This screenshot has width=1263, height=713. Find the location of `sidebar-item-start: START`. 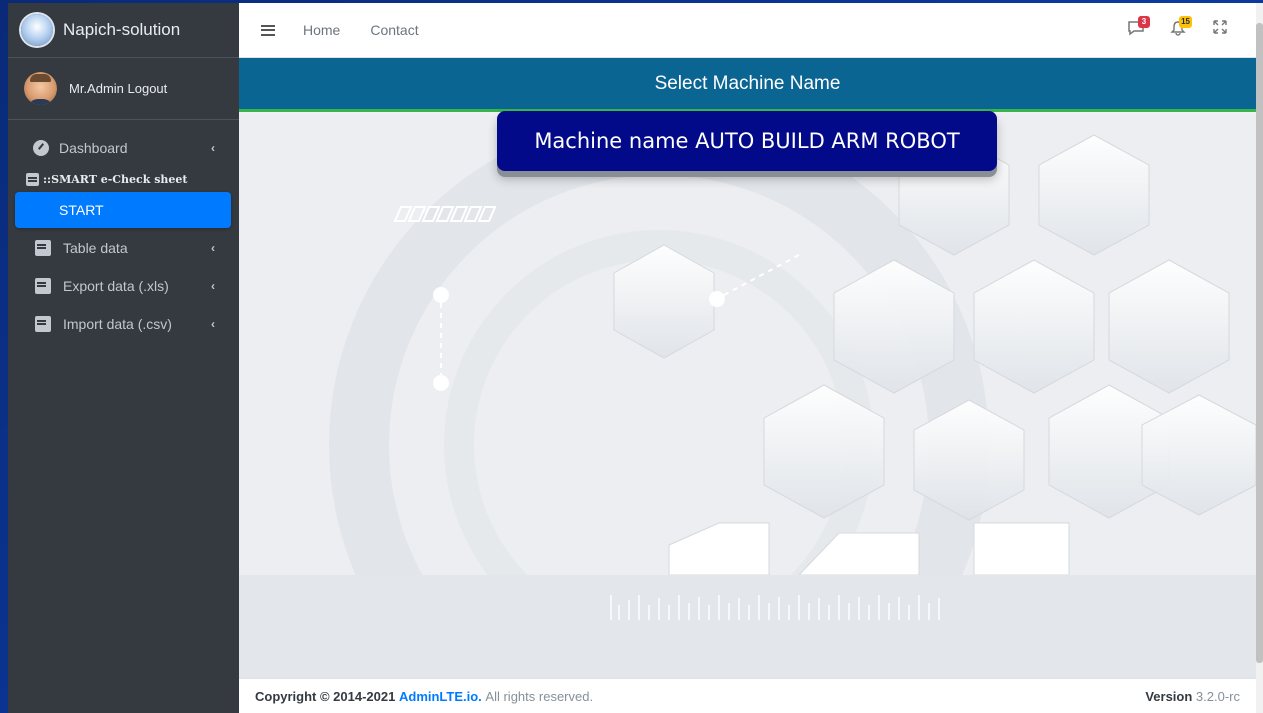

sidebar-item-start: START is located at coordinates (123, 210).